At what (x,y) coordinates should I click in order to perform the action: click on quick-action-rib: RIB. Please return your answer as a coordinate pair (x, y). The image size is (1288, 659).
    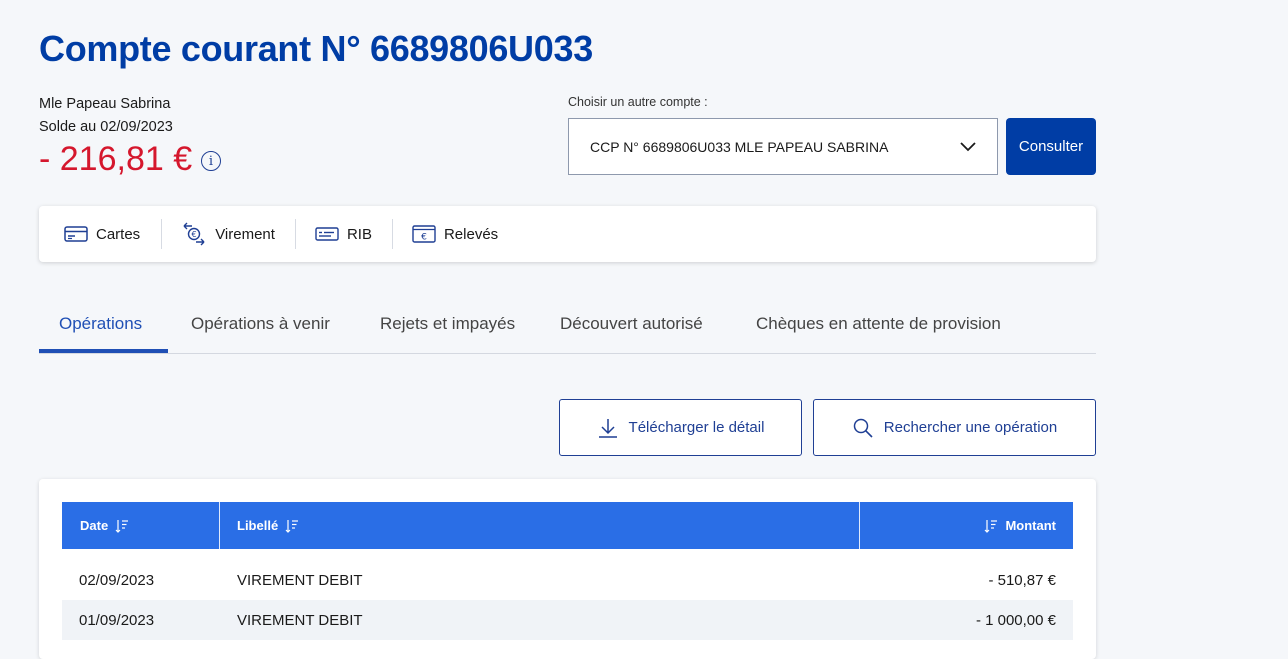
    Looking at the image, I should click on (343, 234).